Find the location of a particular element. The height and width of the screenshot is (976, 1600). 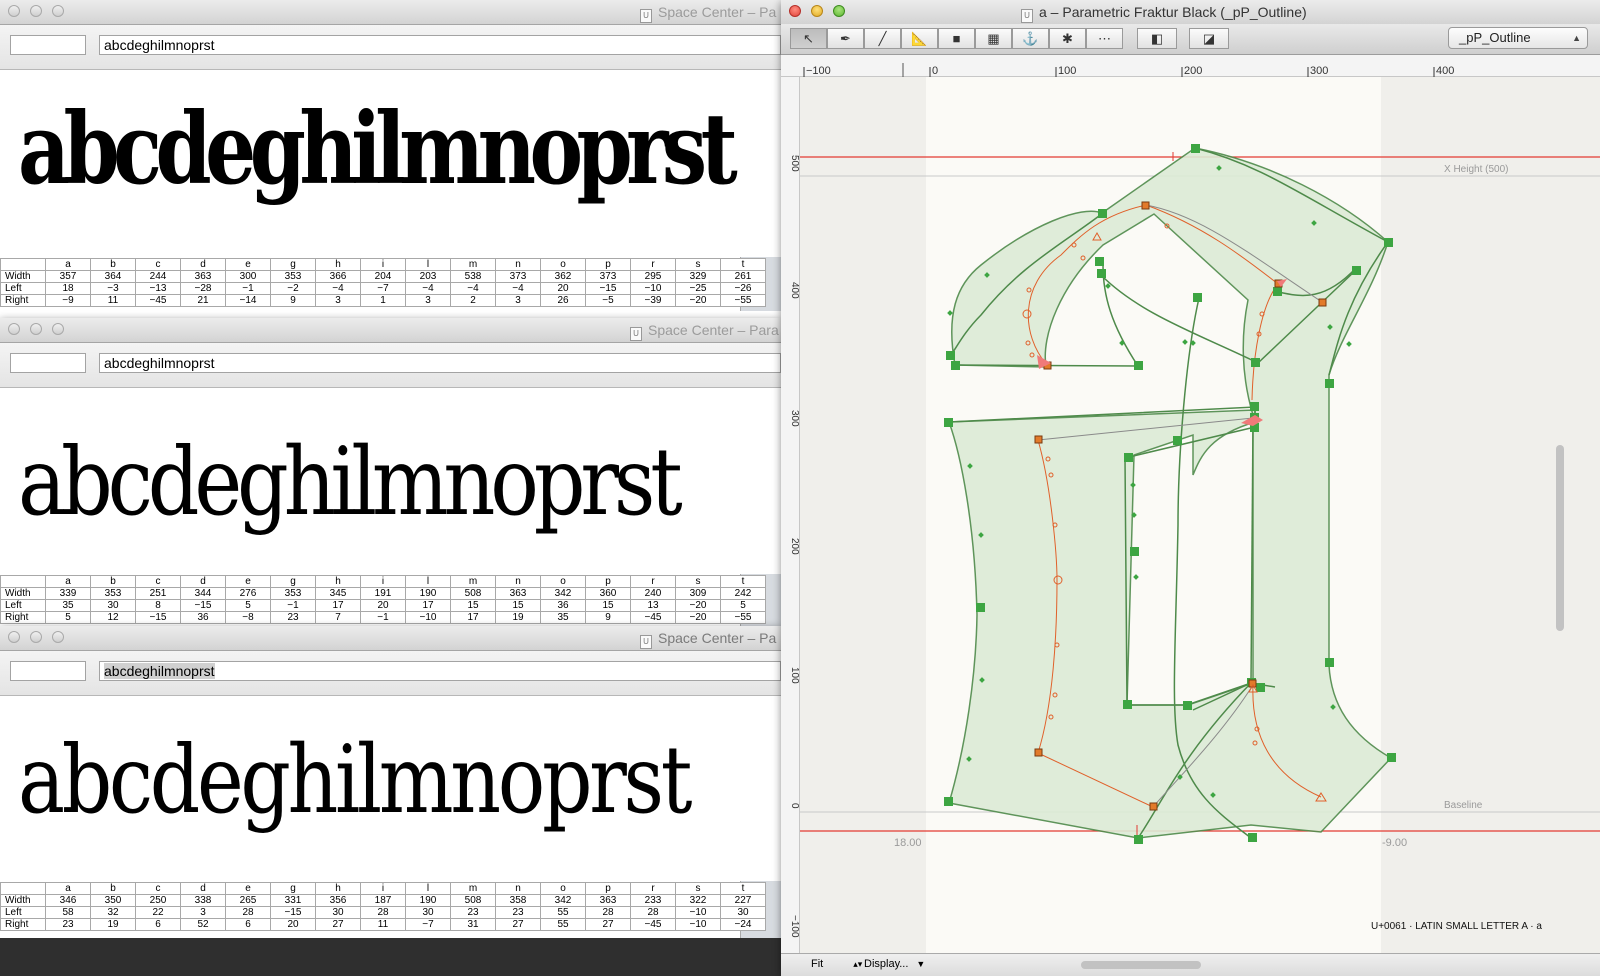

metrics-cell: 15 is located at coordinates (473, 605).